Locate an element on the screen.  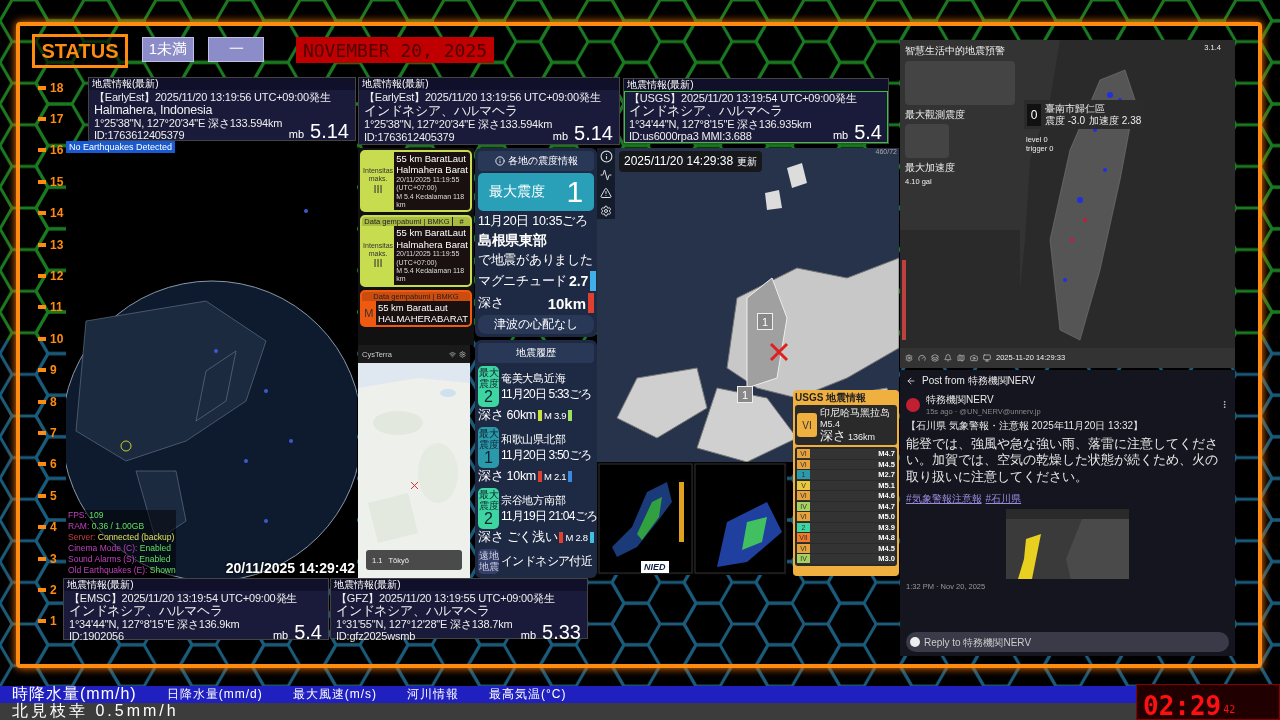
max-intensity-label: 最大震度 is located at coordinates (516, 192).